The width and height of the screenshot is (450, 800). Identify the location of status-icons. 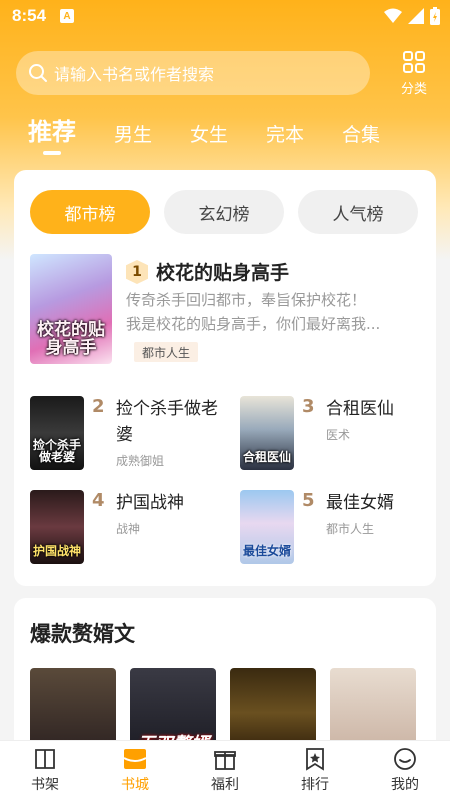
(412, 16).